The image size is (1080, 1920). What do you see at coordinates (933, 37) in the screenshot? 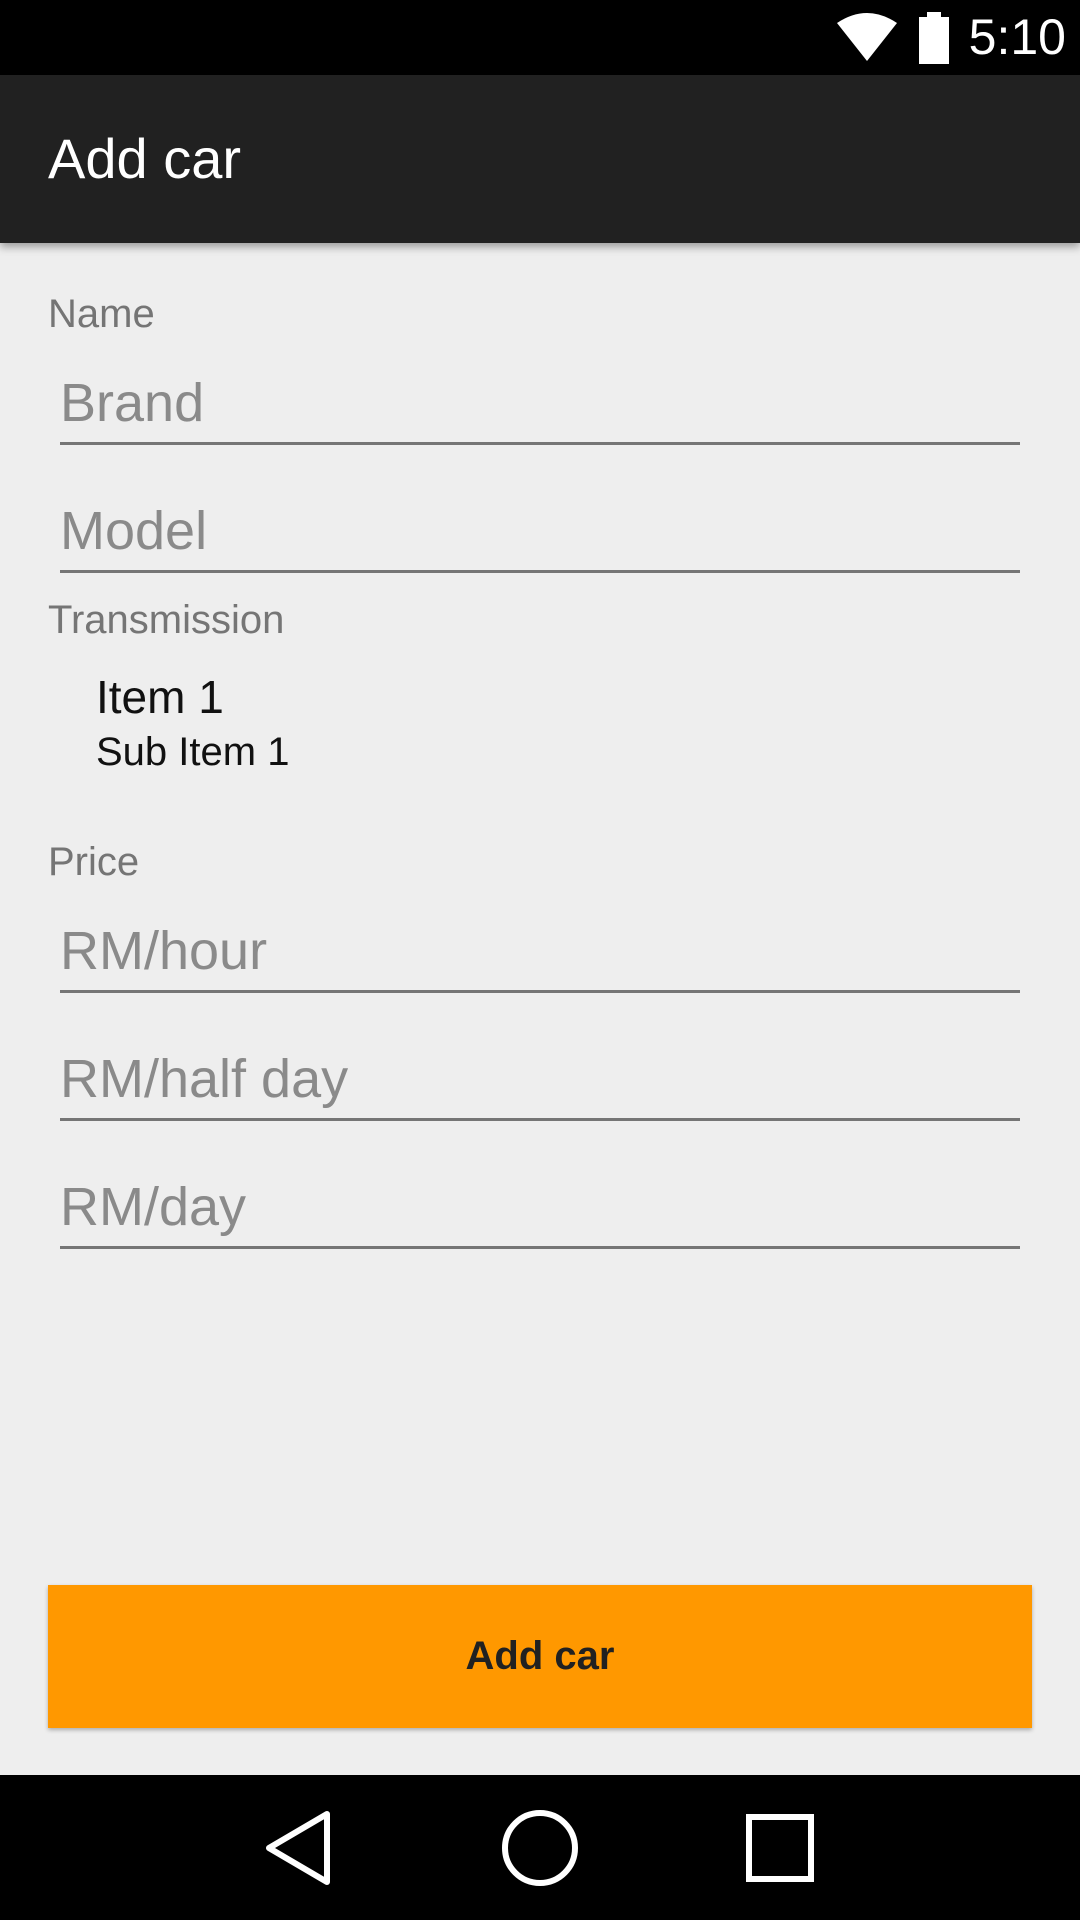
I see `battery-icon` at bounding box center [933, 37].